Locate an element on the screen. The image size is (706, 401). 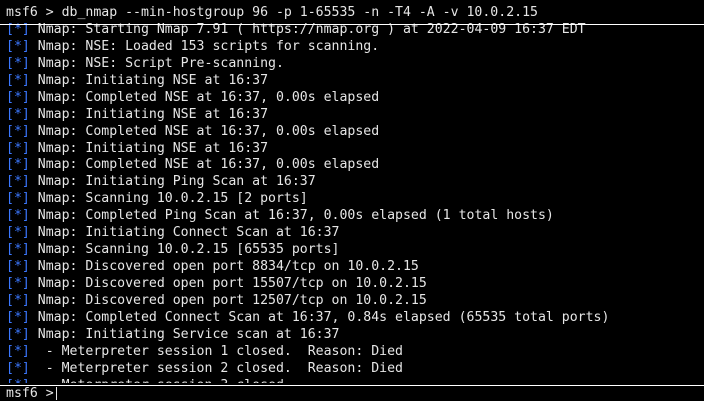
input-prompt: msf6 > is located at coordinates (31, 393).